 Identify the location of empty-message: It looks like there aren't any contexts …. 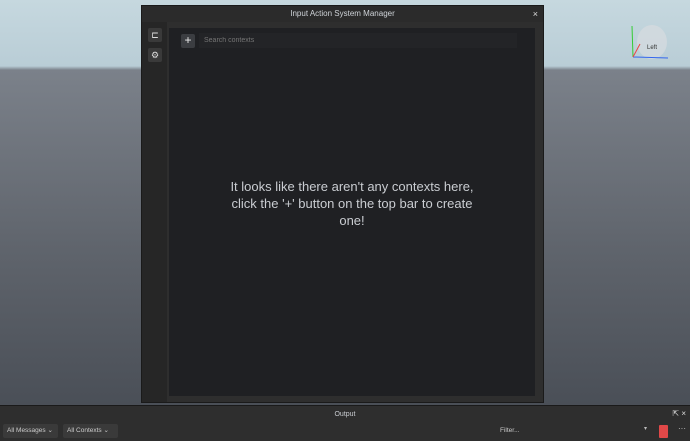
(352, 203).